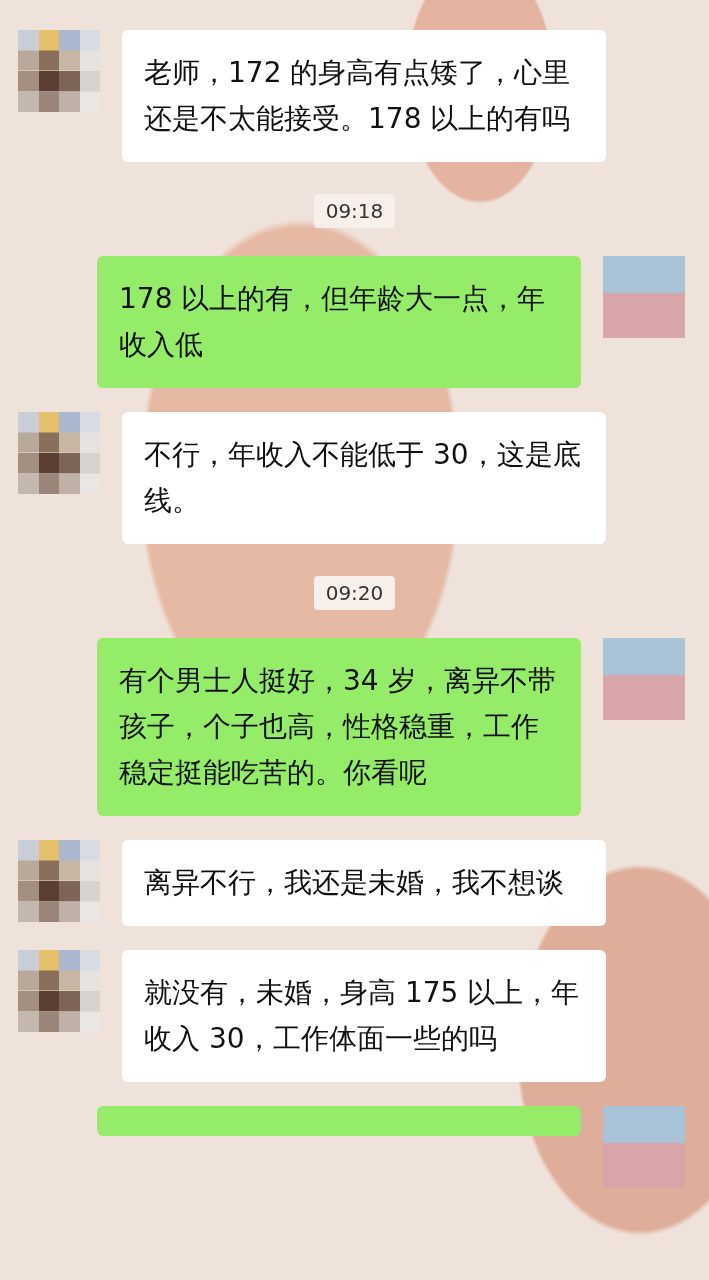  I want to click on timestamp: 09:18, so click(354, 211).